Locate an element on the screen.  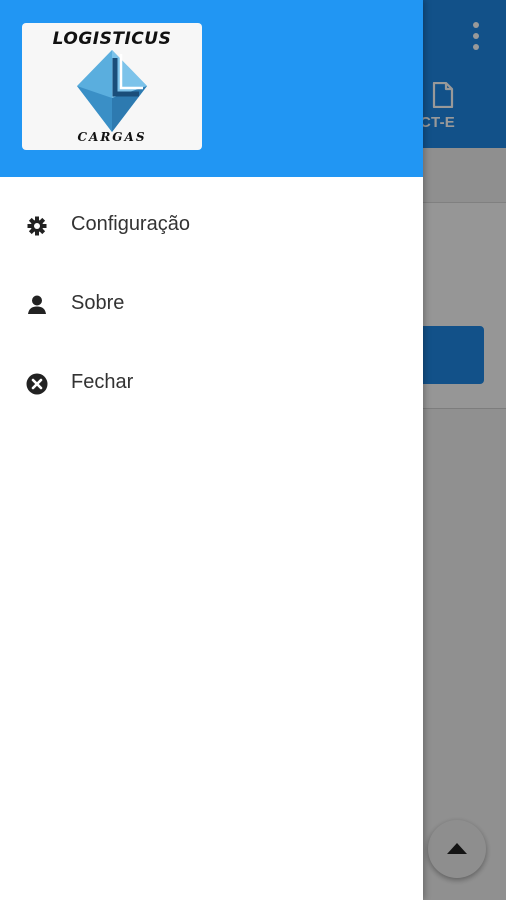
close-circle-icon is located at coordinates (37, 384).